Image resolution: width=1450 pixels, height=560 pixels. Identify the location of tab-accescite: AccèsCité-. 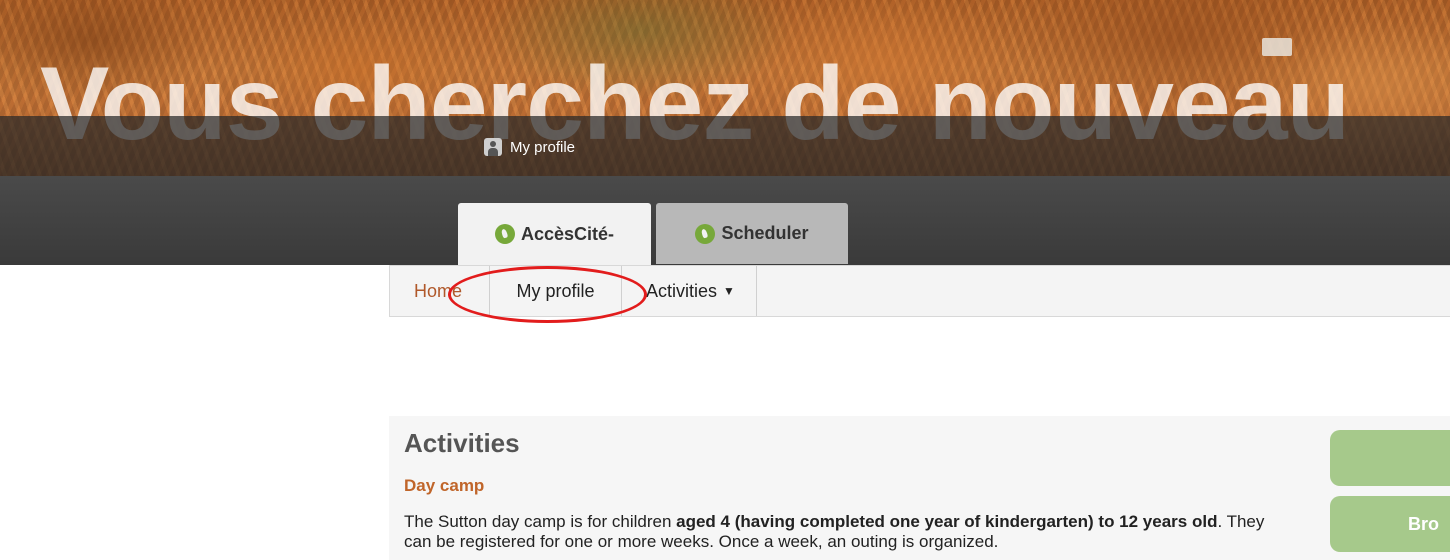
(554, 234).